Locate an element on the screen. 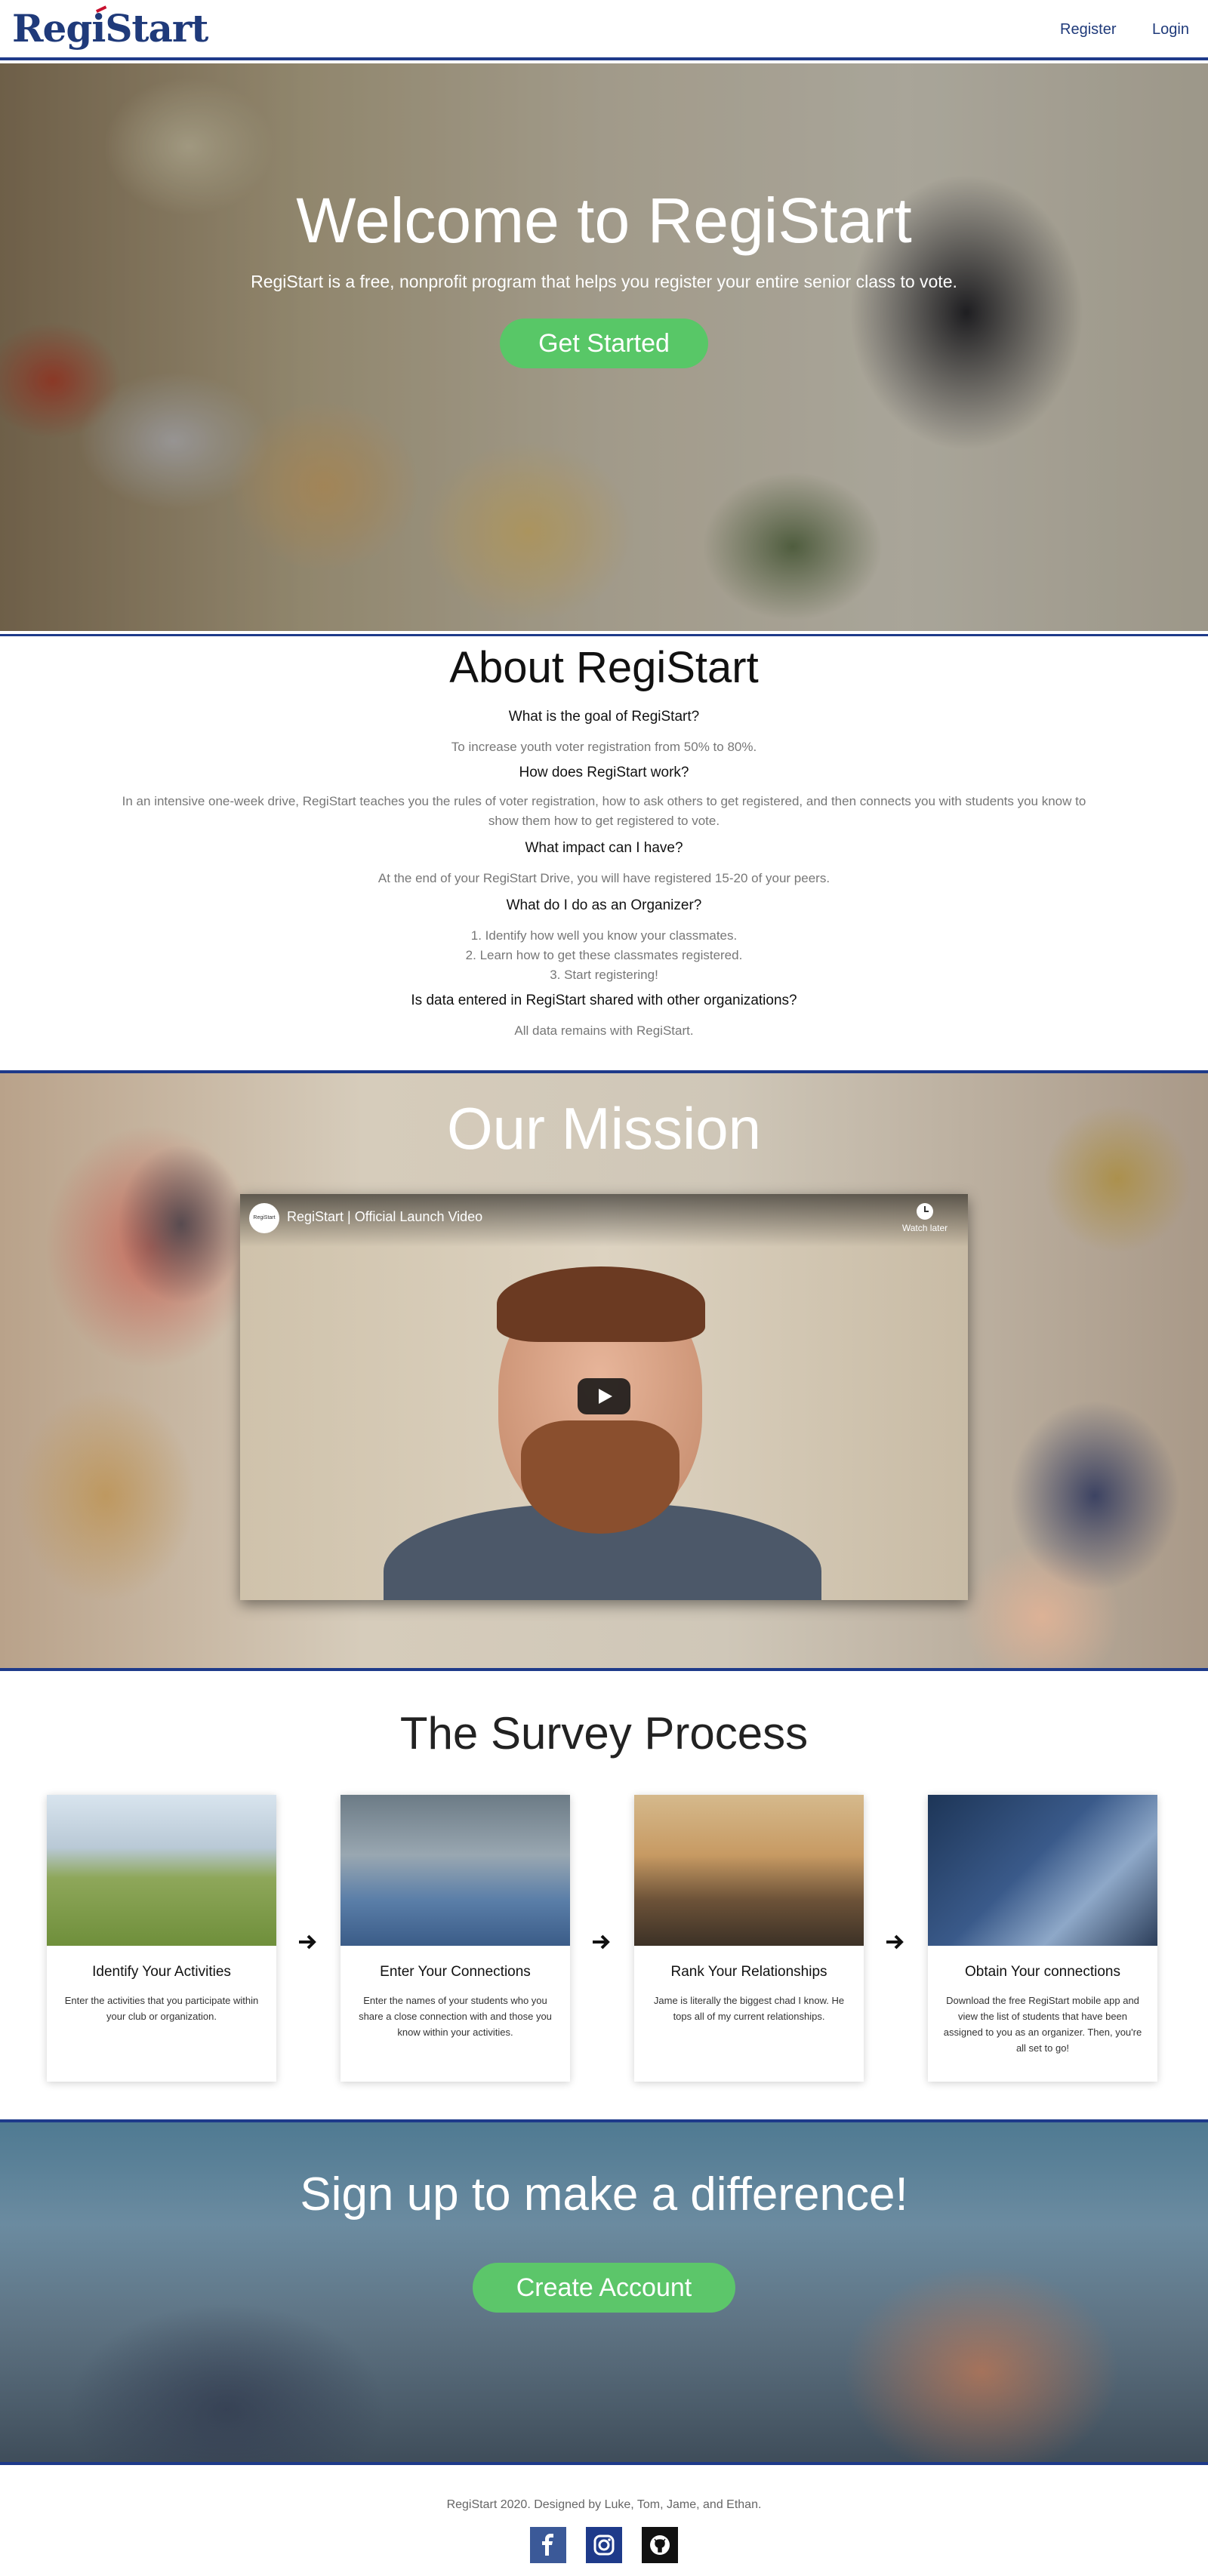 Image resolution: width=1208 pixels, height=2576 pixels. step-title: Rank Your Relationships is located at coordinates (749, 1972).